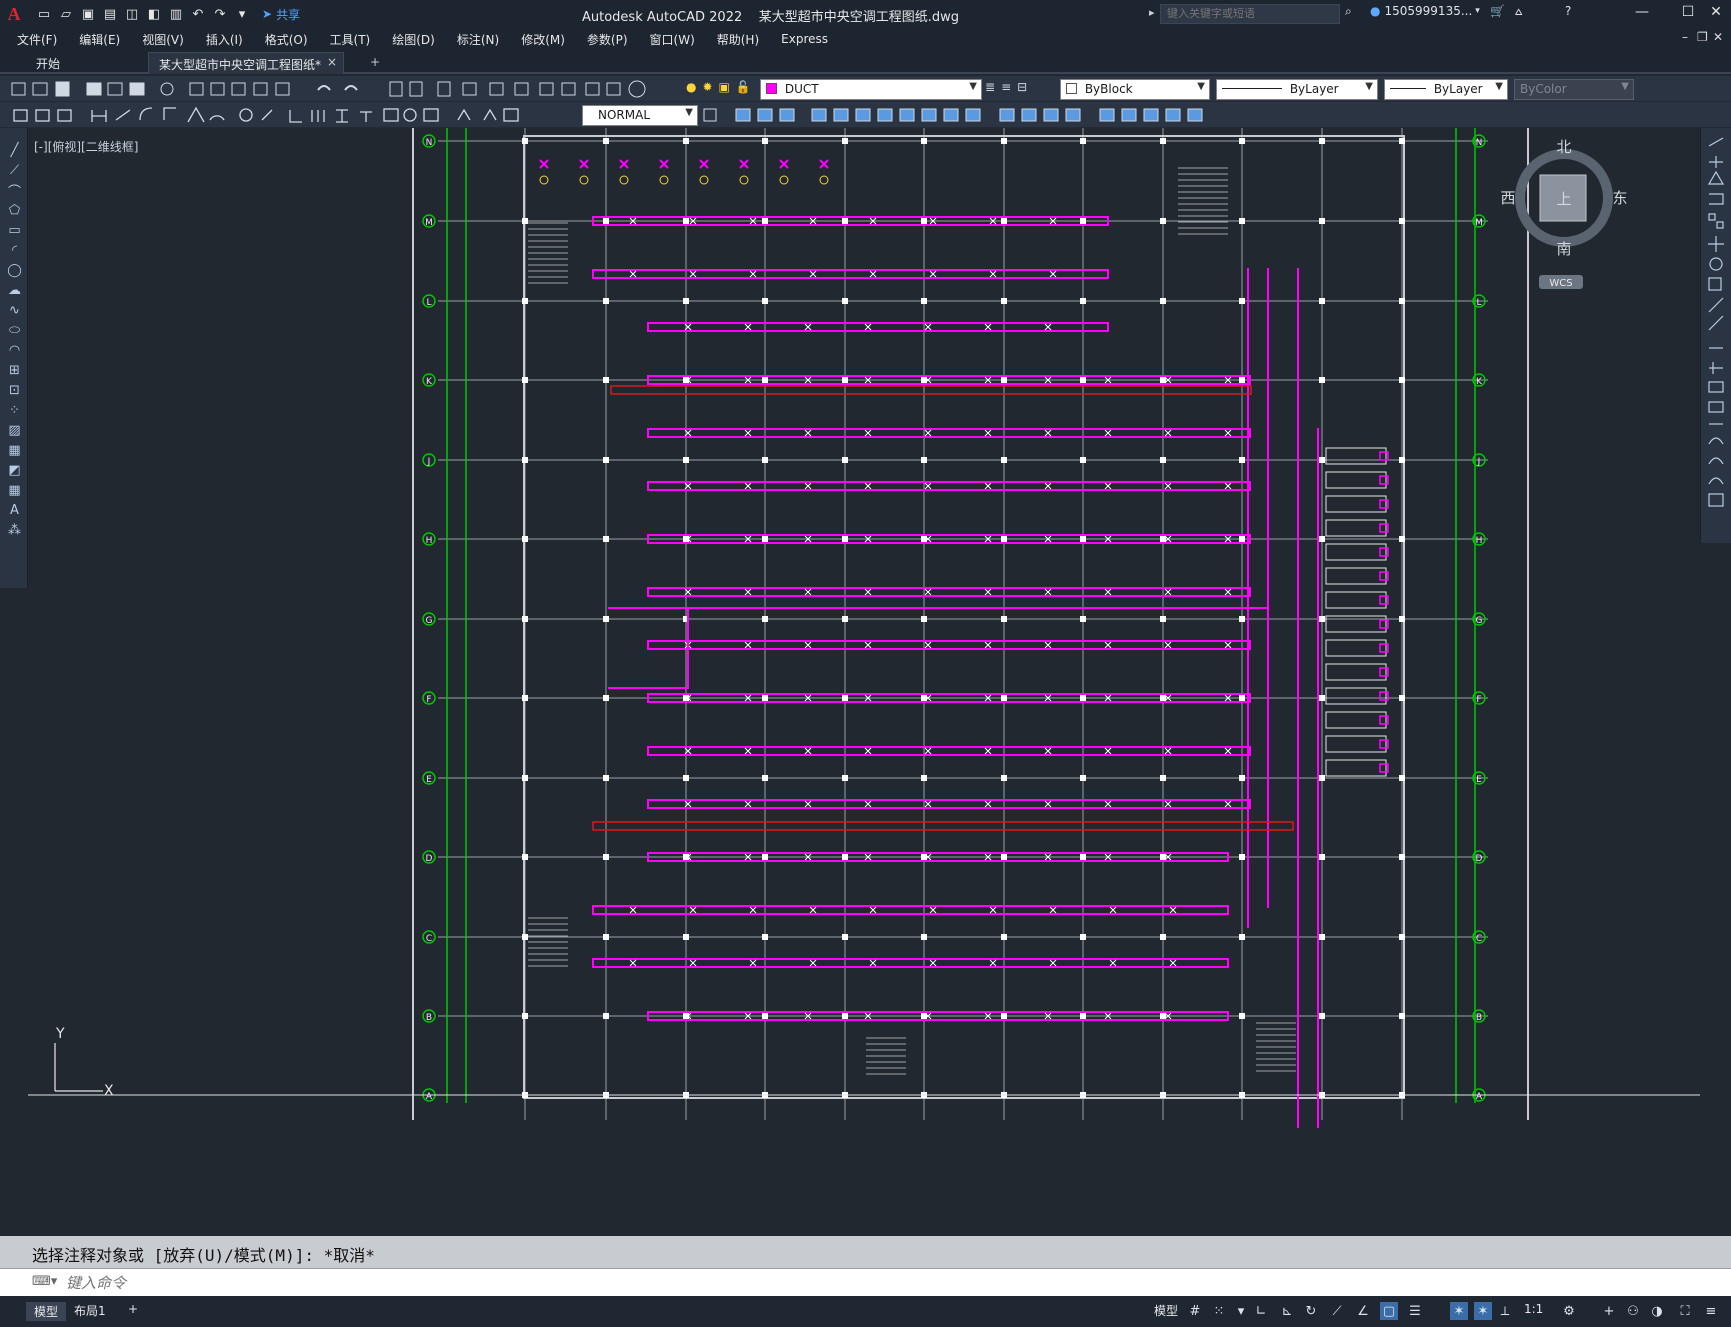 Image resolution: width=1731 pixels, height=1327 pixels. I want to click on menu-express: Express, so click(804, 39).